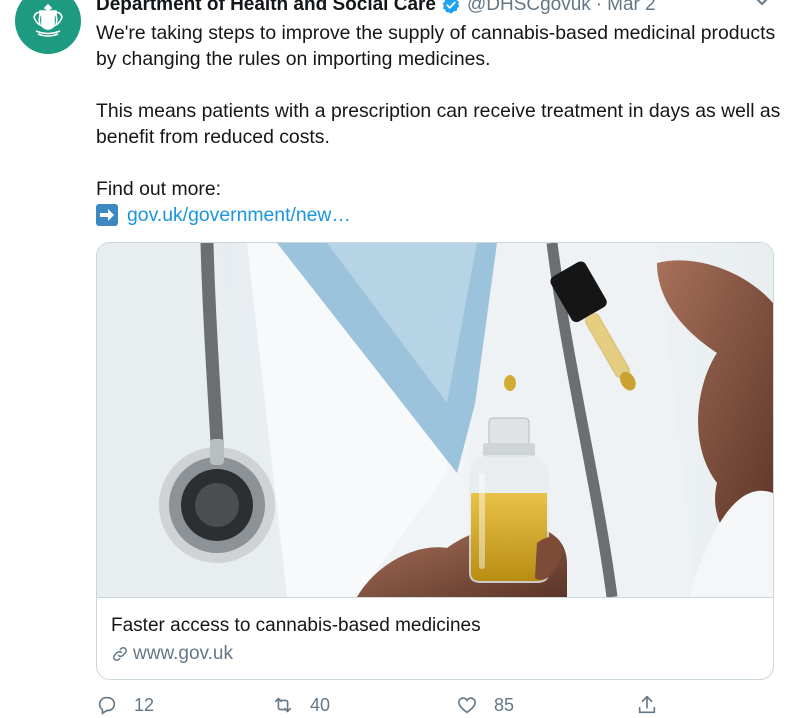 The width and height of the screenshot is (794, 718). What do you see at coordinates (125, 705) in the screenshot?
I see `reply-button: 12` at bounding box center [125, 705].